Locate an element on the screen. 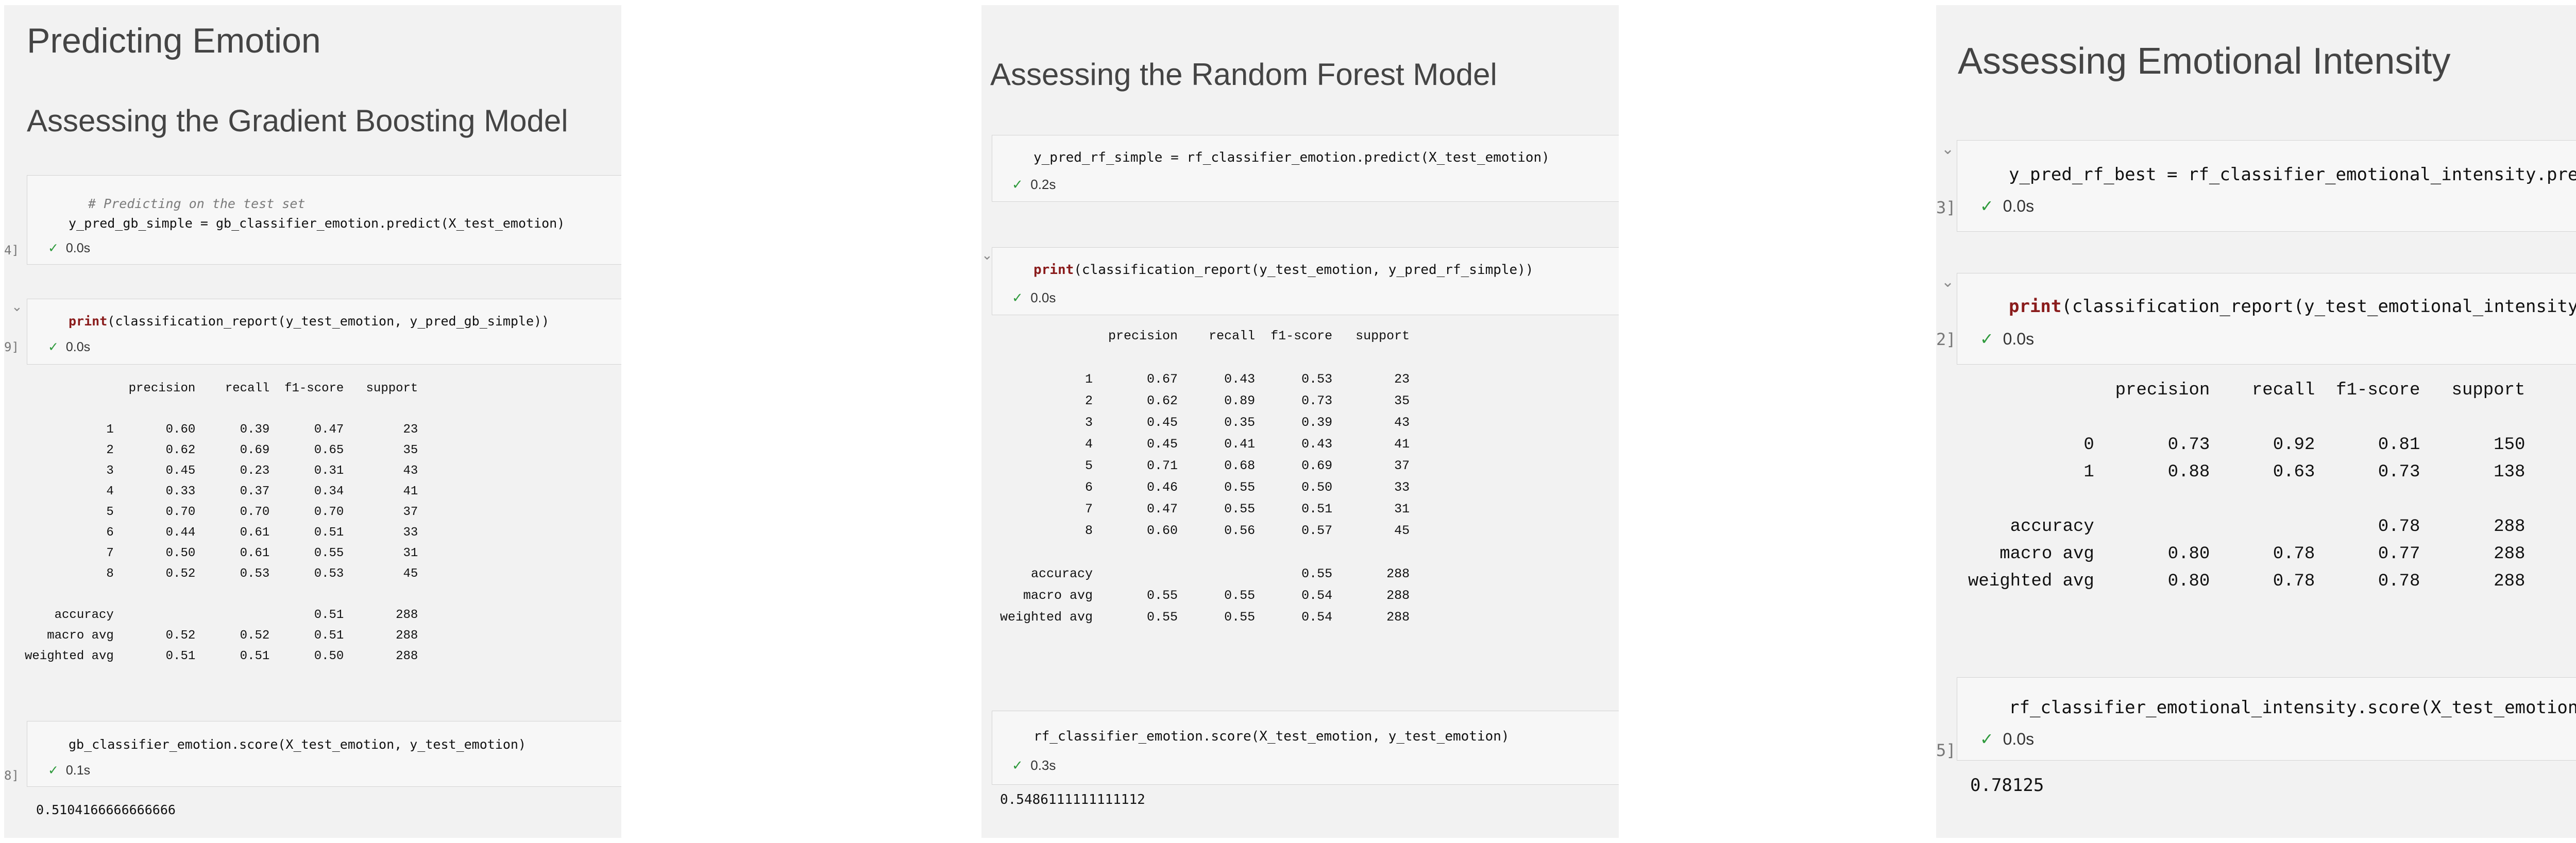 This screenshot has height=843, width=2576. execution-count: 9] is located at coordinates (11, 347).